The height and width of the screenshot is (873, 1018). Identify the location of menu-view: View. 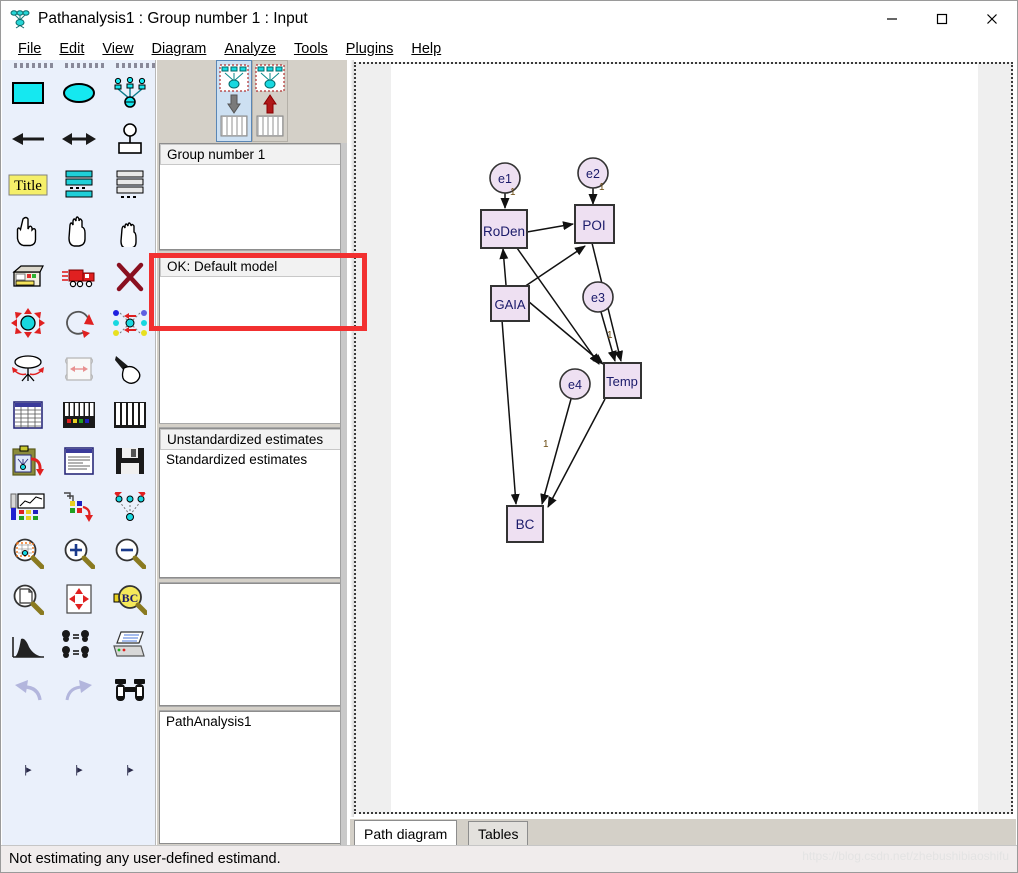
(117, 49).